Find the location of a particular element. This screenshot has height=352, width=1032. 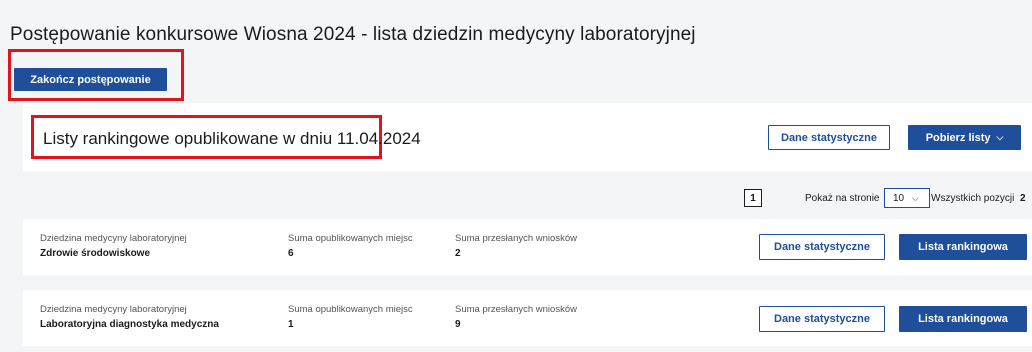

download-lists-label: Pobierz listy is located at coordinates (958, 137).